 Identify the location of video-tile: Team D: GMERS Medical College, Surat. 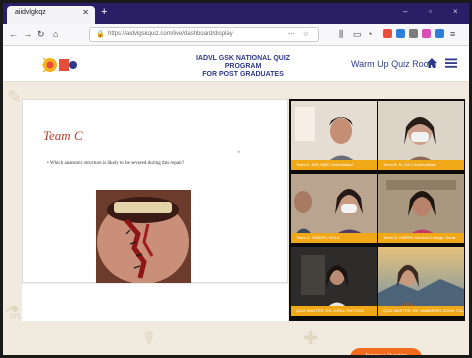
(421, 208).